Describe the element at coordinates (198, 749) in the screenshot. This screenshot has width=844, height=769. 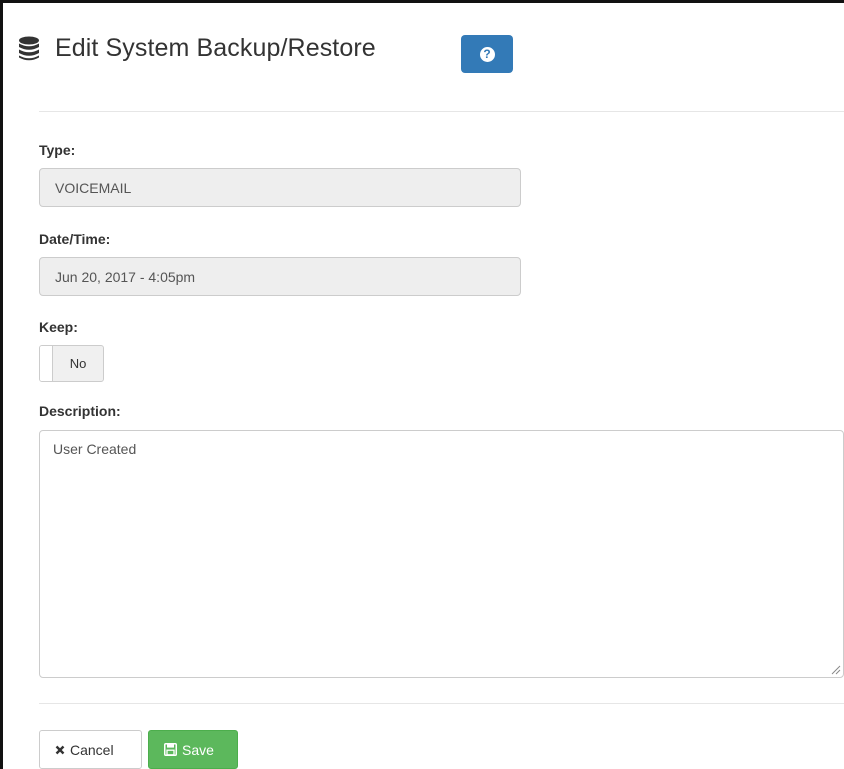
I see `save-label: Save` at that location.